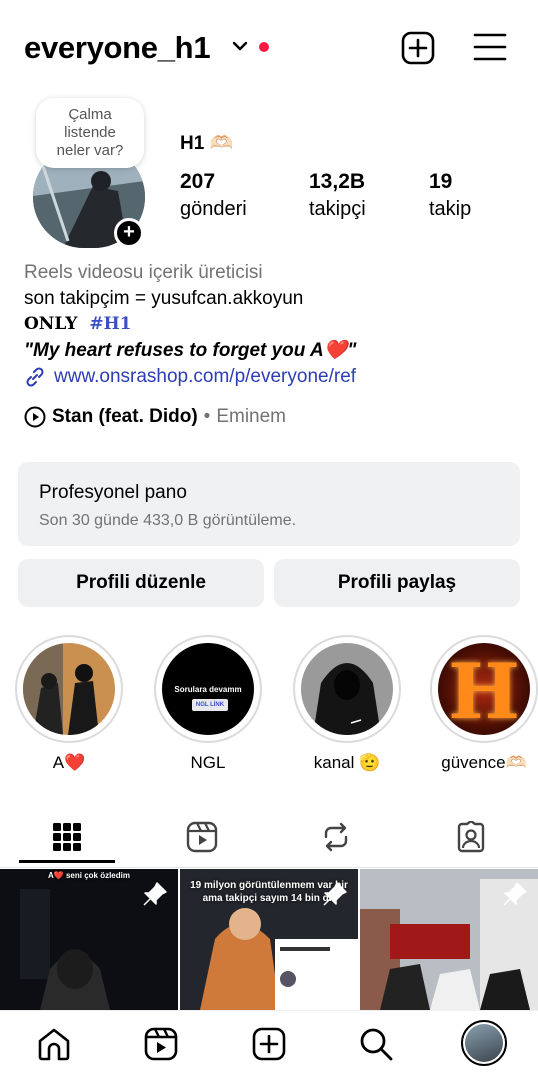 The width and height of the screenshot is (538, 1080). I want to click on highlight-overlay-text: Sorulara devamm, so click(208, 689).